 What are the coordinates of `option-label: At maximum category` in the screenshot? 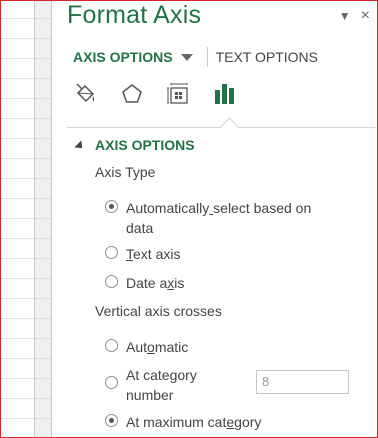 It's located at (194, 422).